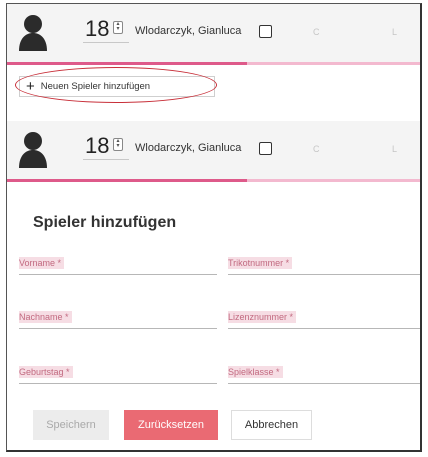 This screenshot has width=428, height=457. What do you see at coordinates (71, 425) in the screenshot?
I see `save-button: Speichern` at bounding box center [71, 425].